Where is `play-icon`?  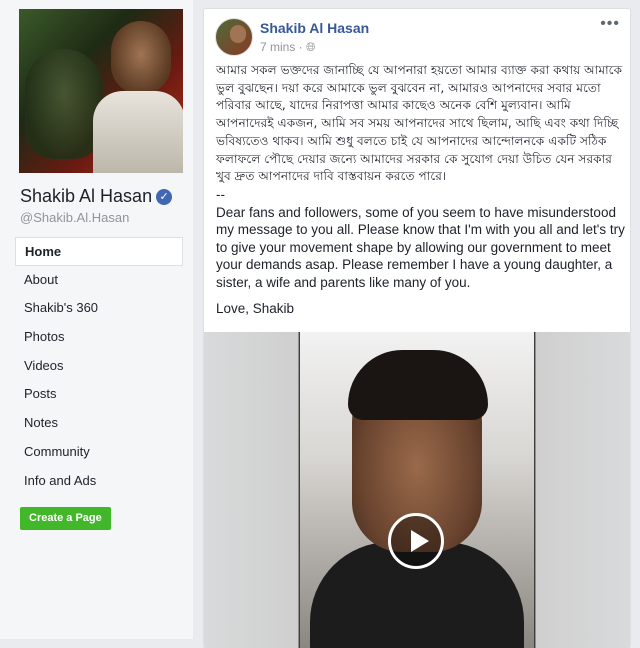
play-icon is located at coordinates (416, 541).